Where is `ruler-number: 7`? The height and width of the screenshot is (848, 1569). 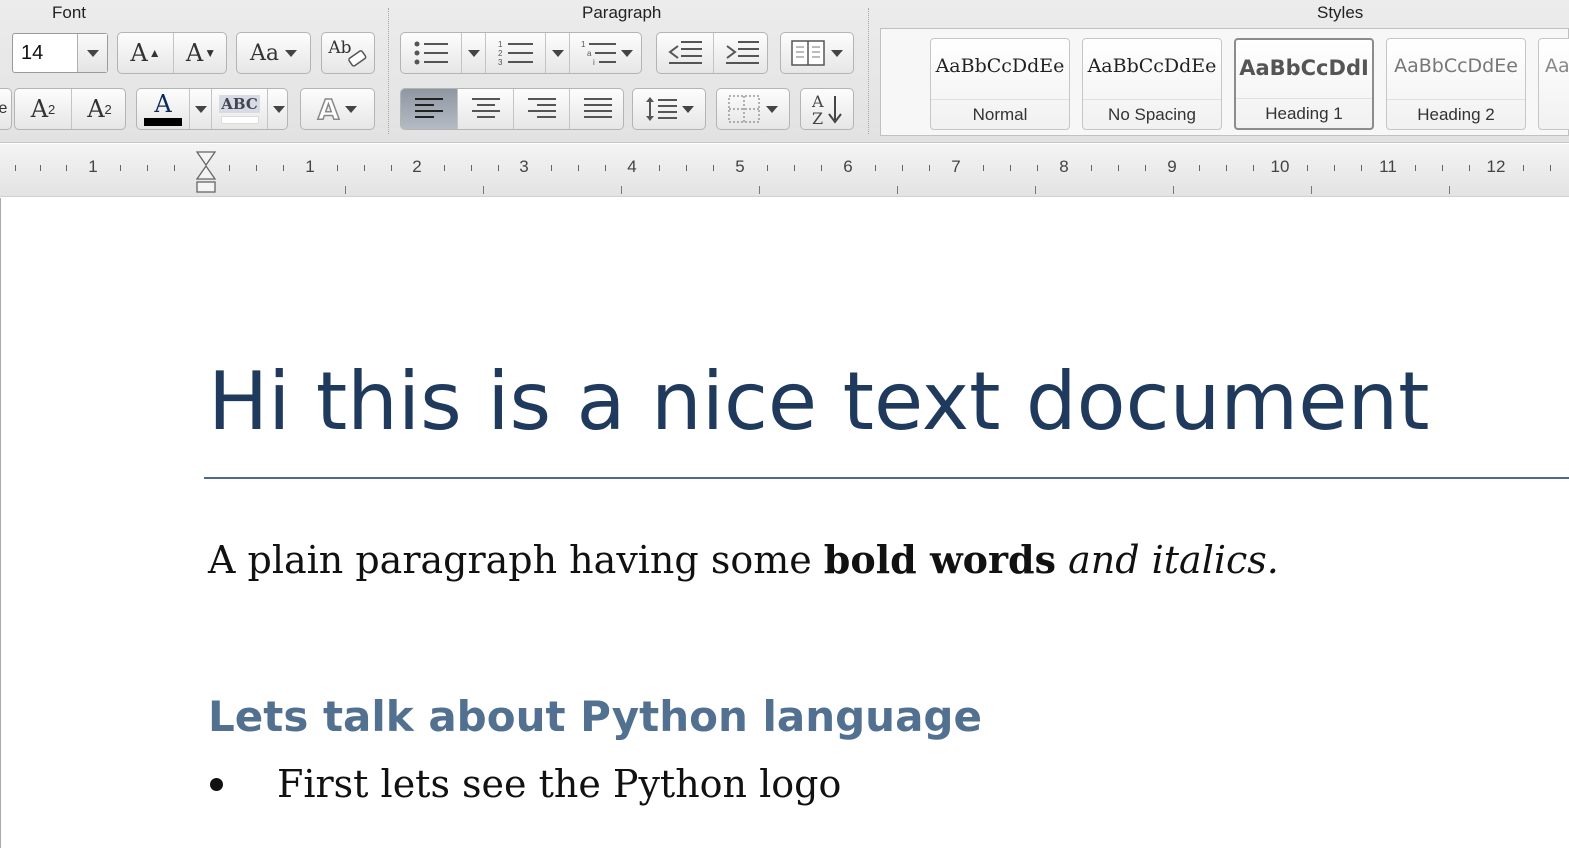
ruler-number: 7 is located at coordinates (956, 166).